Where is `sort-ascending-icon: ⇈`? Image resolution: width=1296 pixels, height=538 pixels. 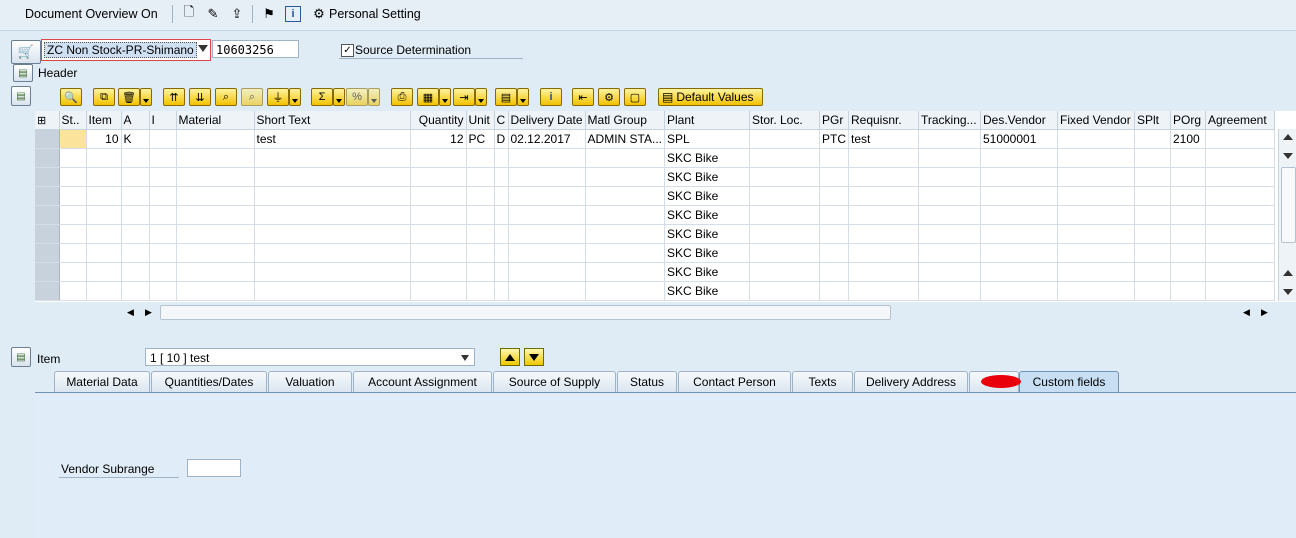
sort-ascending-icon: ⇈ is located at coordinates (174, 97).